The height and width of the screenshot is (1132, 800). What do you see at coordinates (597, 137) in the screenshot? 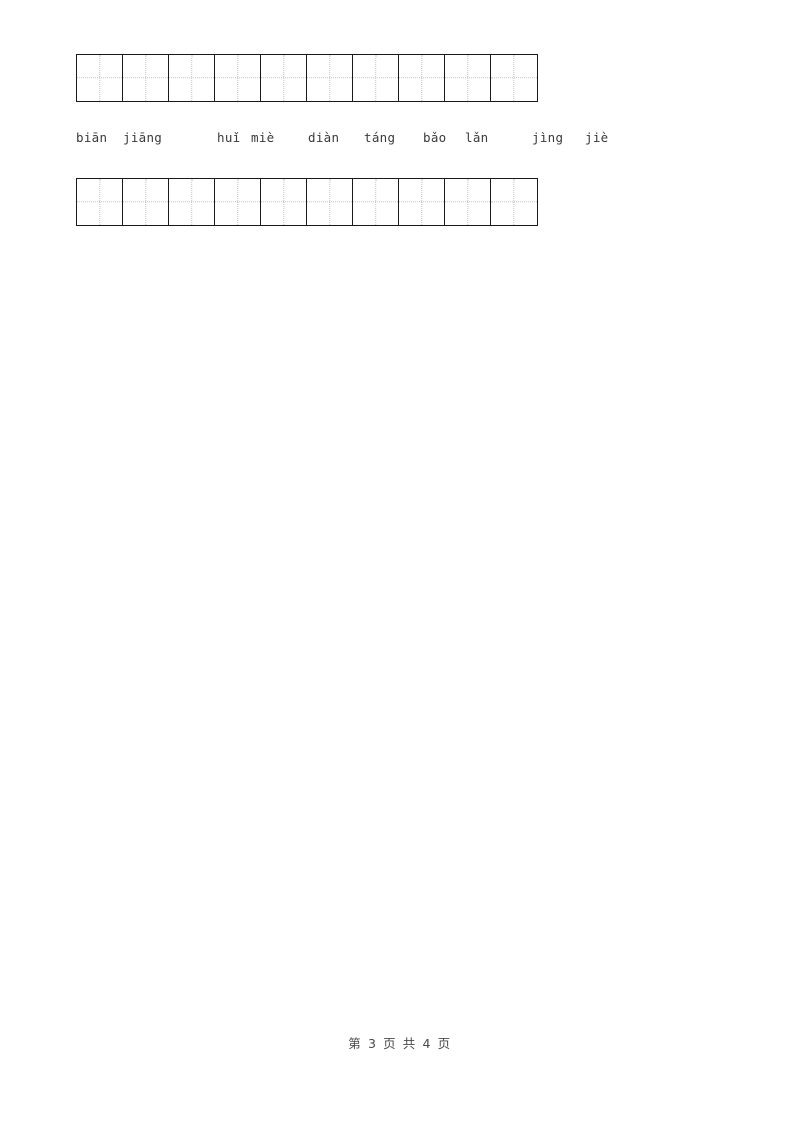
I see `pinyin-word: jiè` at bounding box center [597, 137].